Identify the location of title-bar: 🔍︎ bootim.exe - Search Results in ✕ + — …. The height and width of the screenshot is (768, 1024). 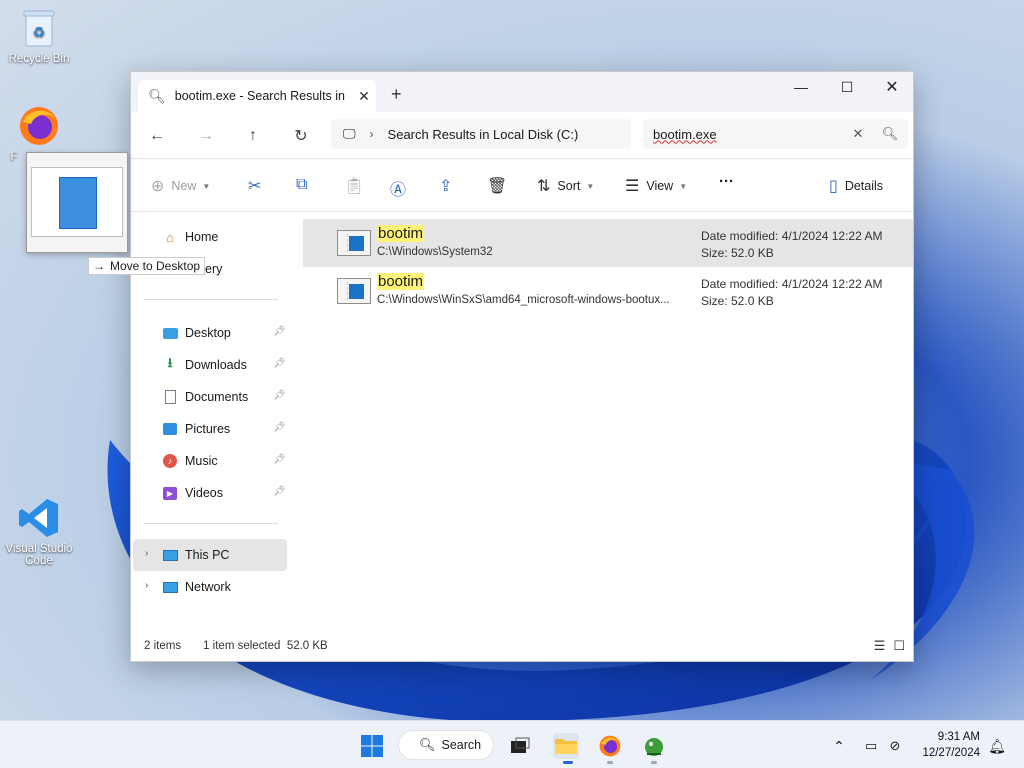
(522, 92).